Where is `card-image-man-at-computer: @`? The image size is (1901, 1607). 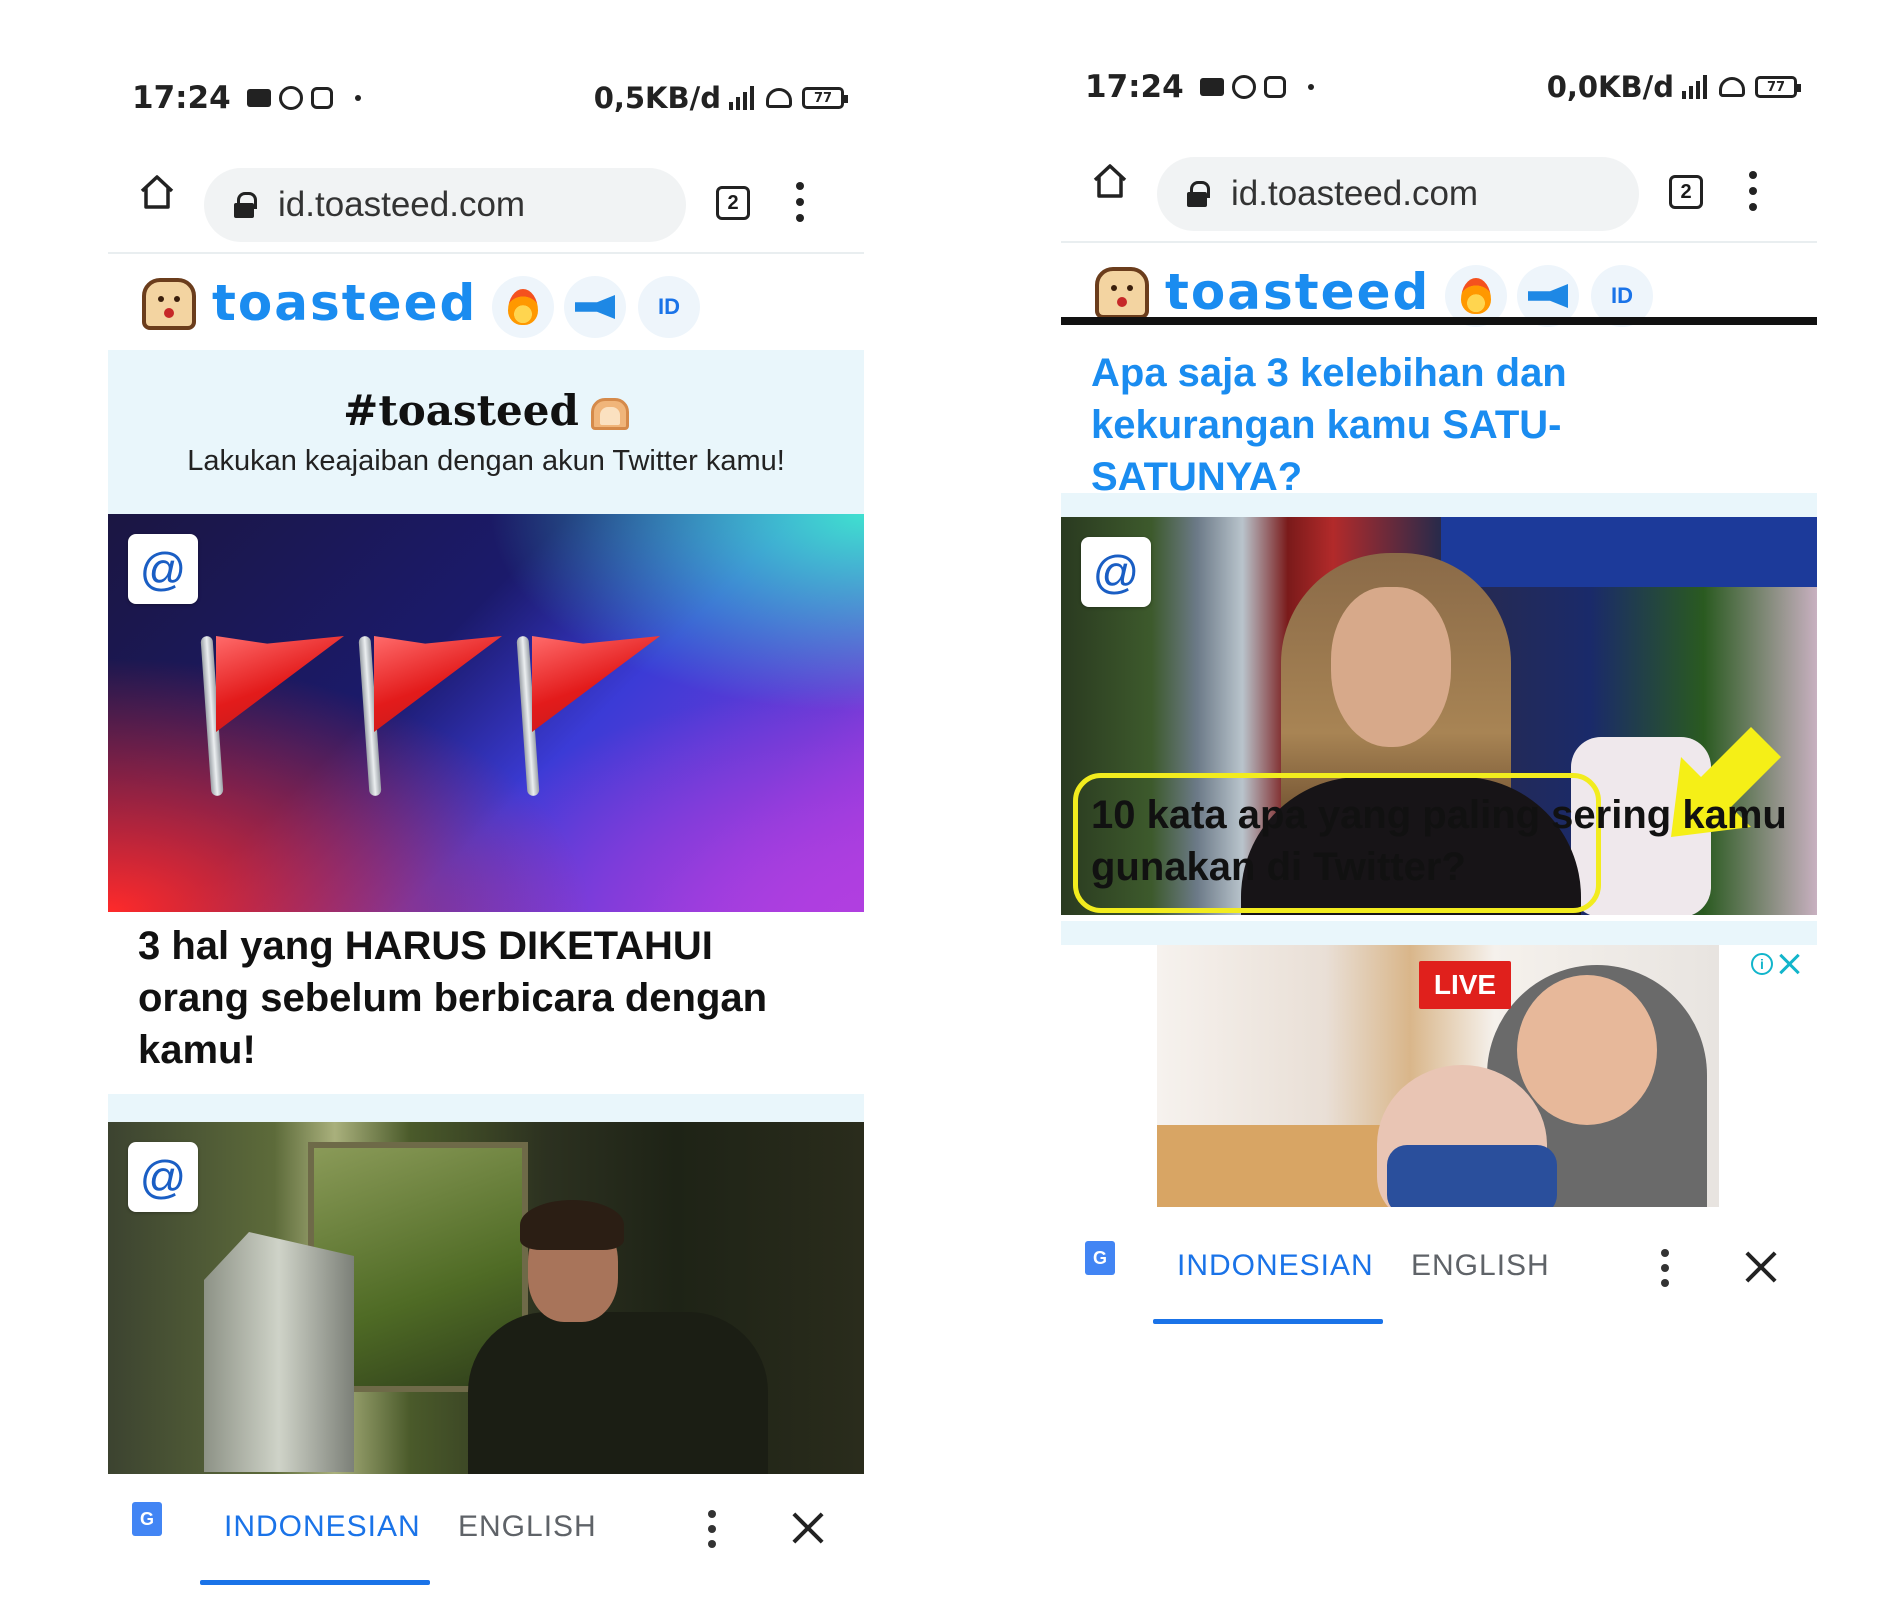
card-image-man-at-computer: @ is located at coordinates (486, 1298).